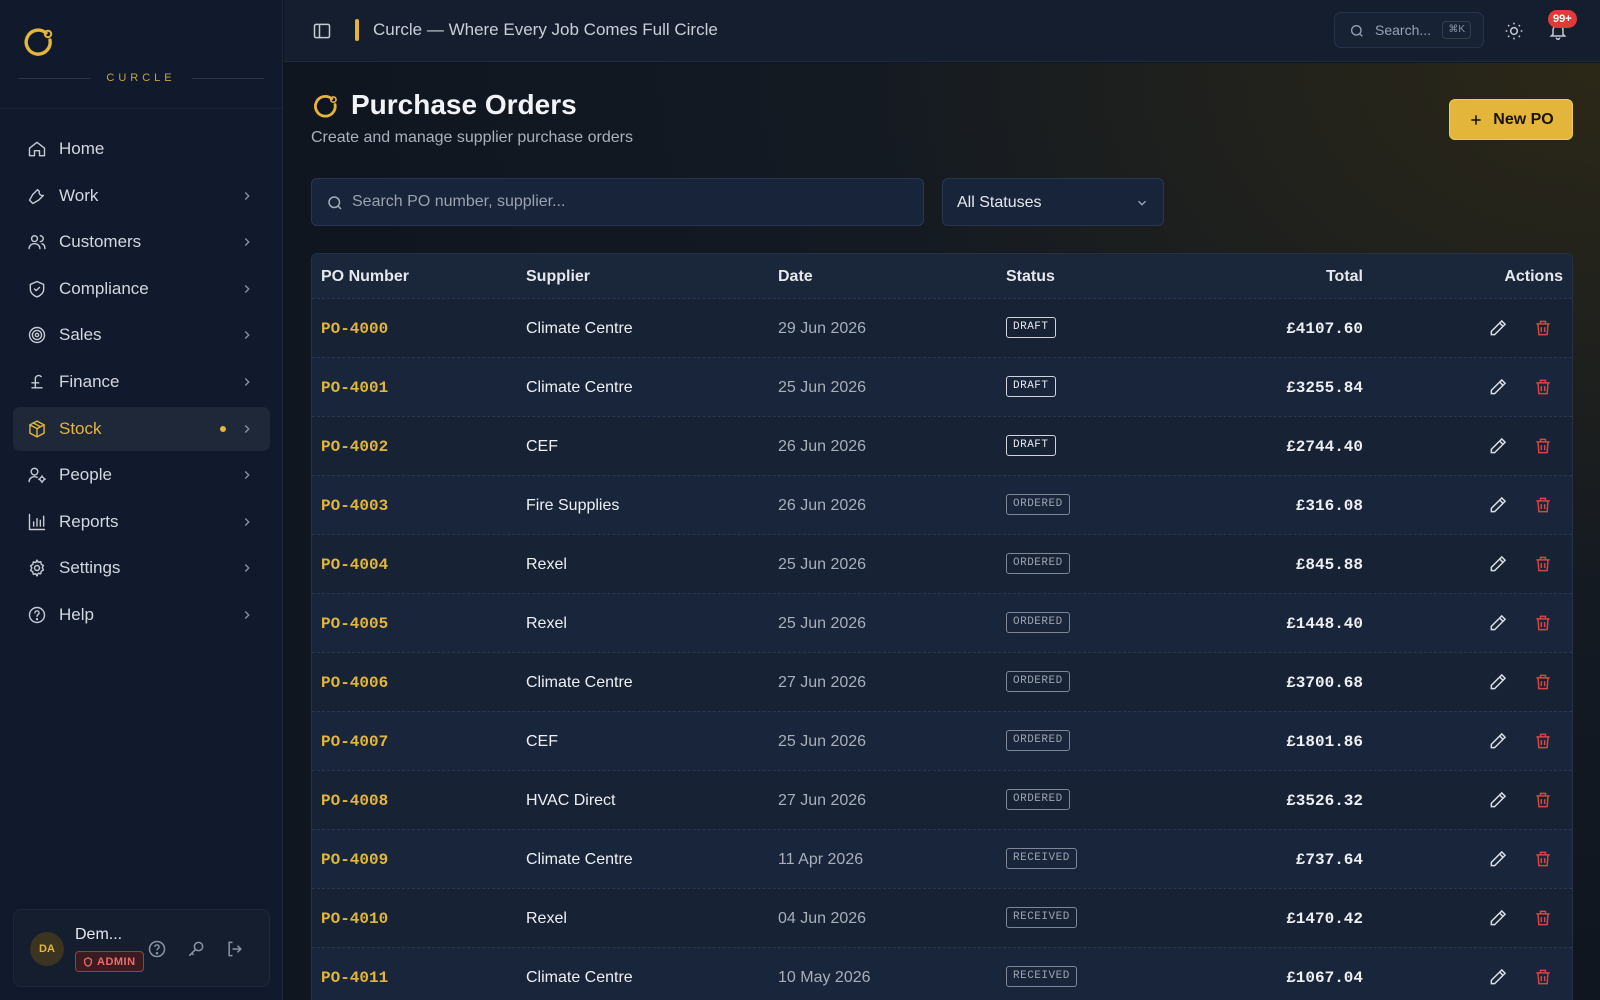 The height and width of the screenshot is (1000, 1600). I want to click on po-number-link: PO-4002, so click(354, 447).